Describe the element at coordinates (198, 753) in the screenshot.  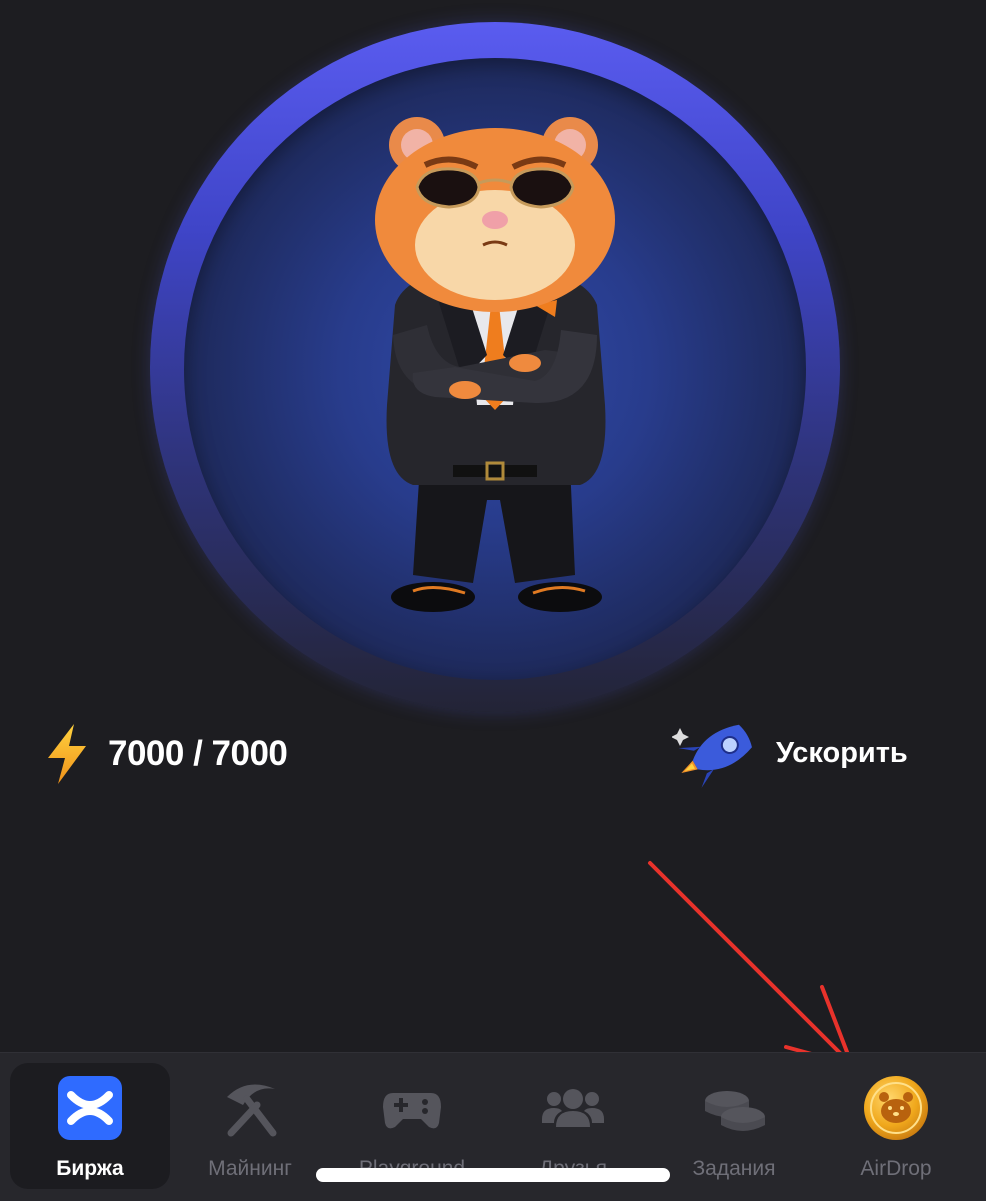
I see `energy-value: 7000 / 7000` at that location.